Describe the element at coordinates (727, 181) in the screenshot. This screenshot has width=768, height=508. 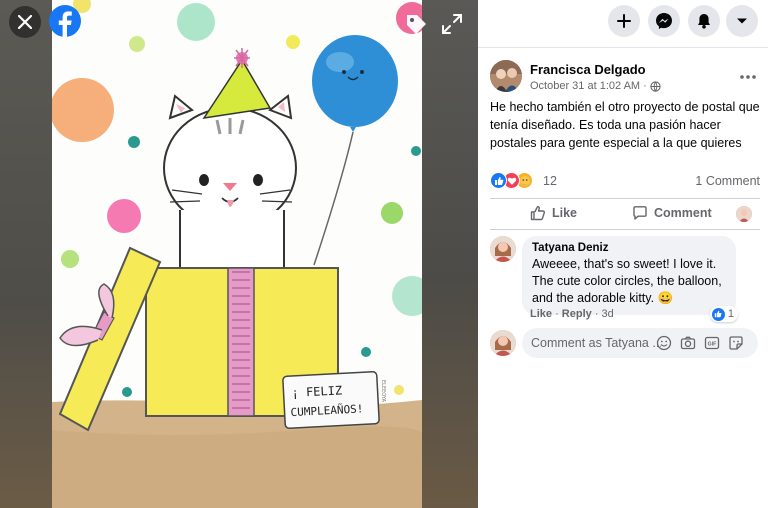
I see `comment-count: 1 Comment` at that location.